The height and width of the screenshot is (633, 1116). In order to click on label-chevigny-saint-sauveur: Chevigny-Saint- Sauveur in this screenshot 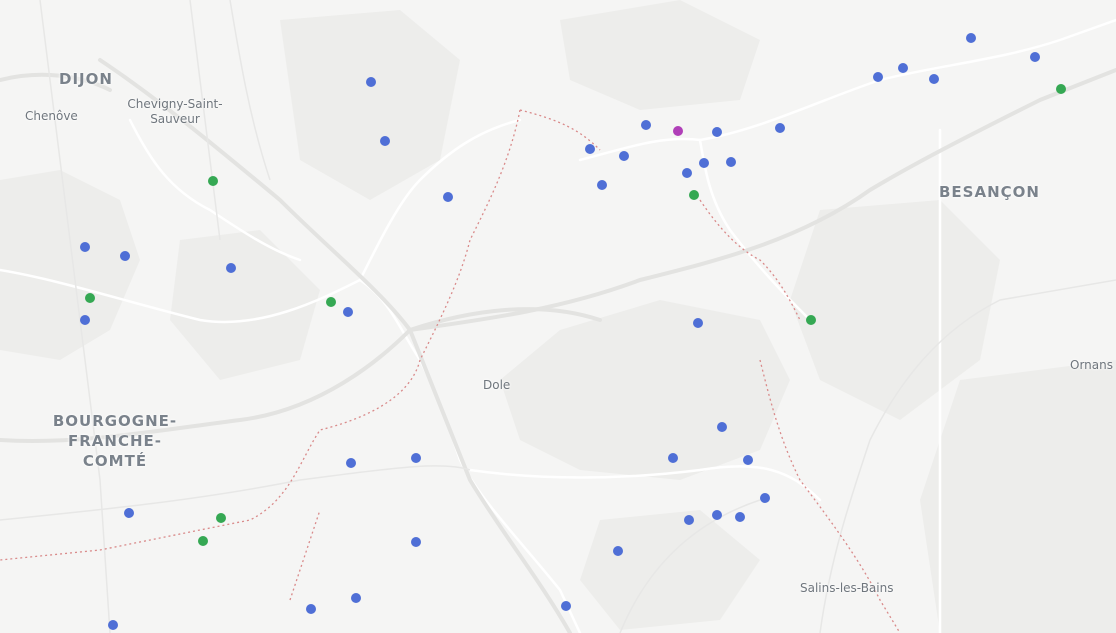, I will do `click(175, 111)`.